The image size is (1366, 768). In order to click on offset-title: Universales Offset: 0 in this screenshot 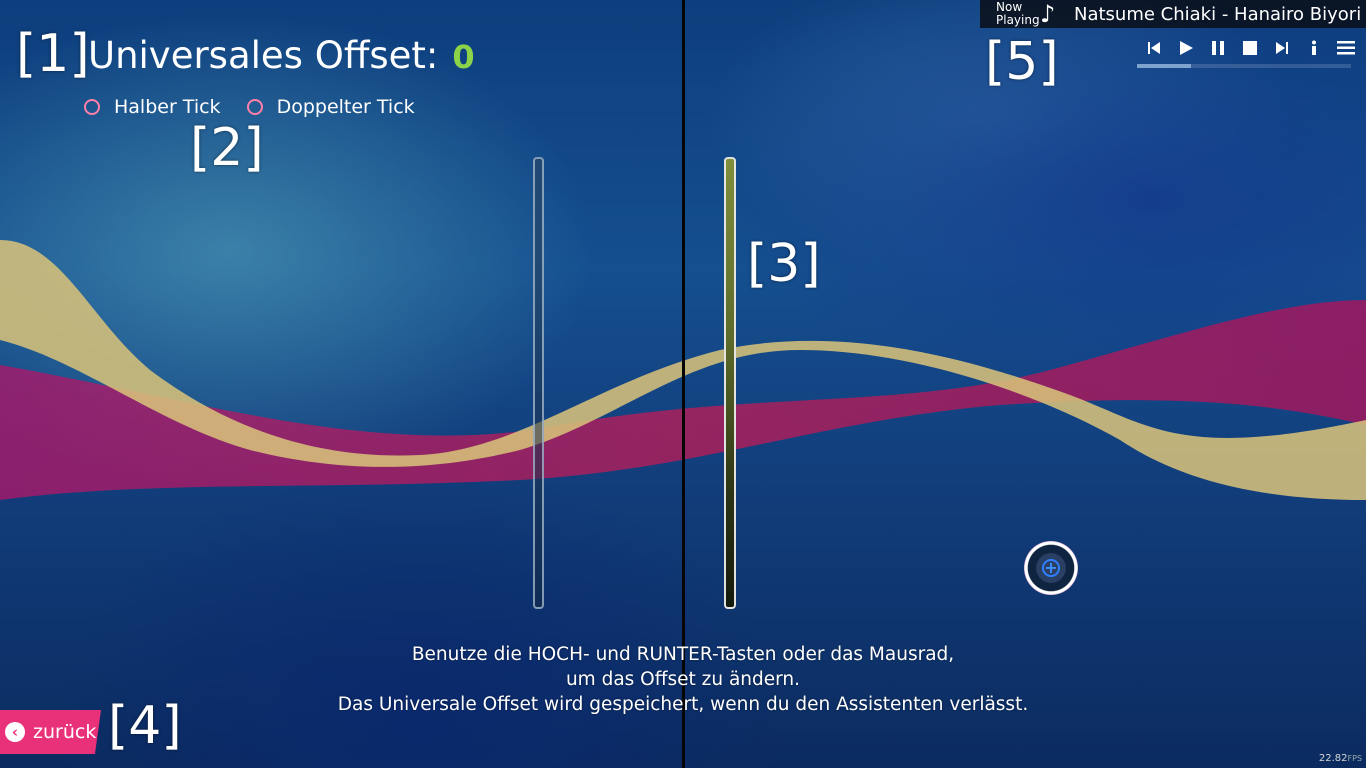, I will do `click(281, 55)`.